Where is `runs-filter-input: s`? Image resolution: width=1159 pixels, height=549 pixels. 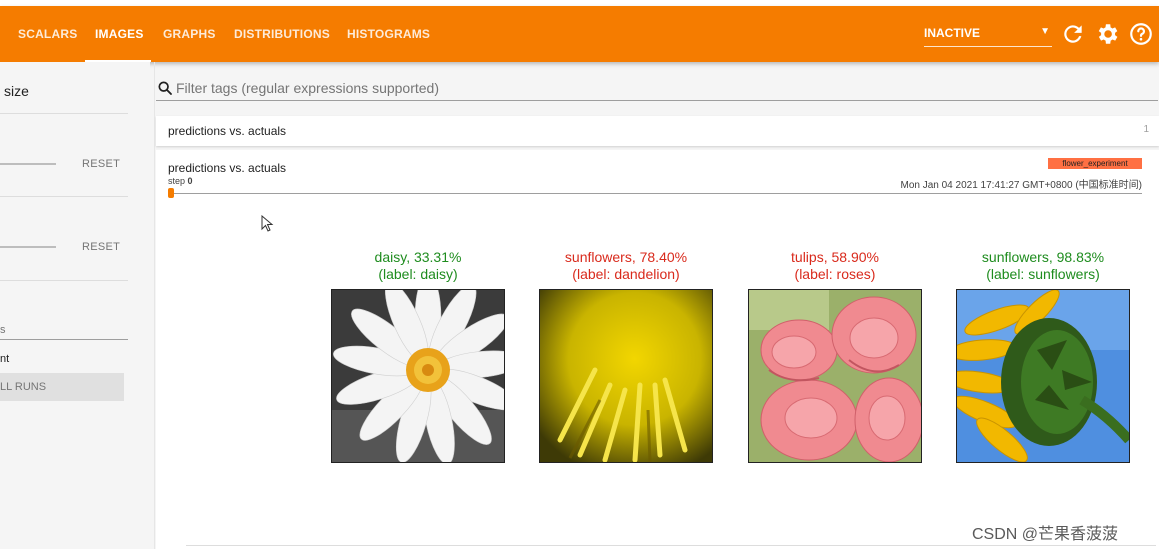
runs-filter-input: s is located at coordinates (3, 330).